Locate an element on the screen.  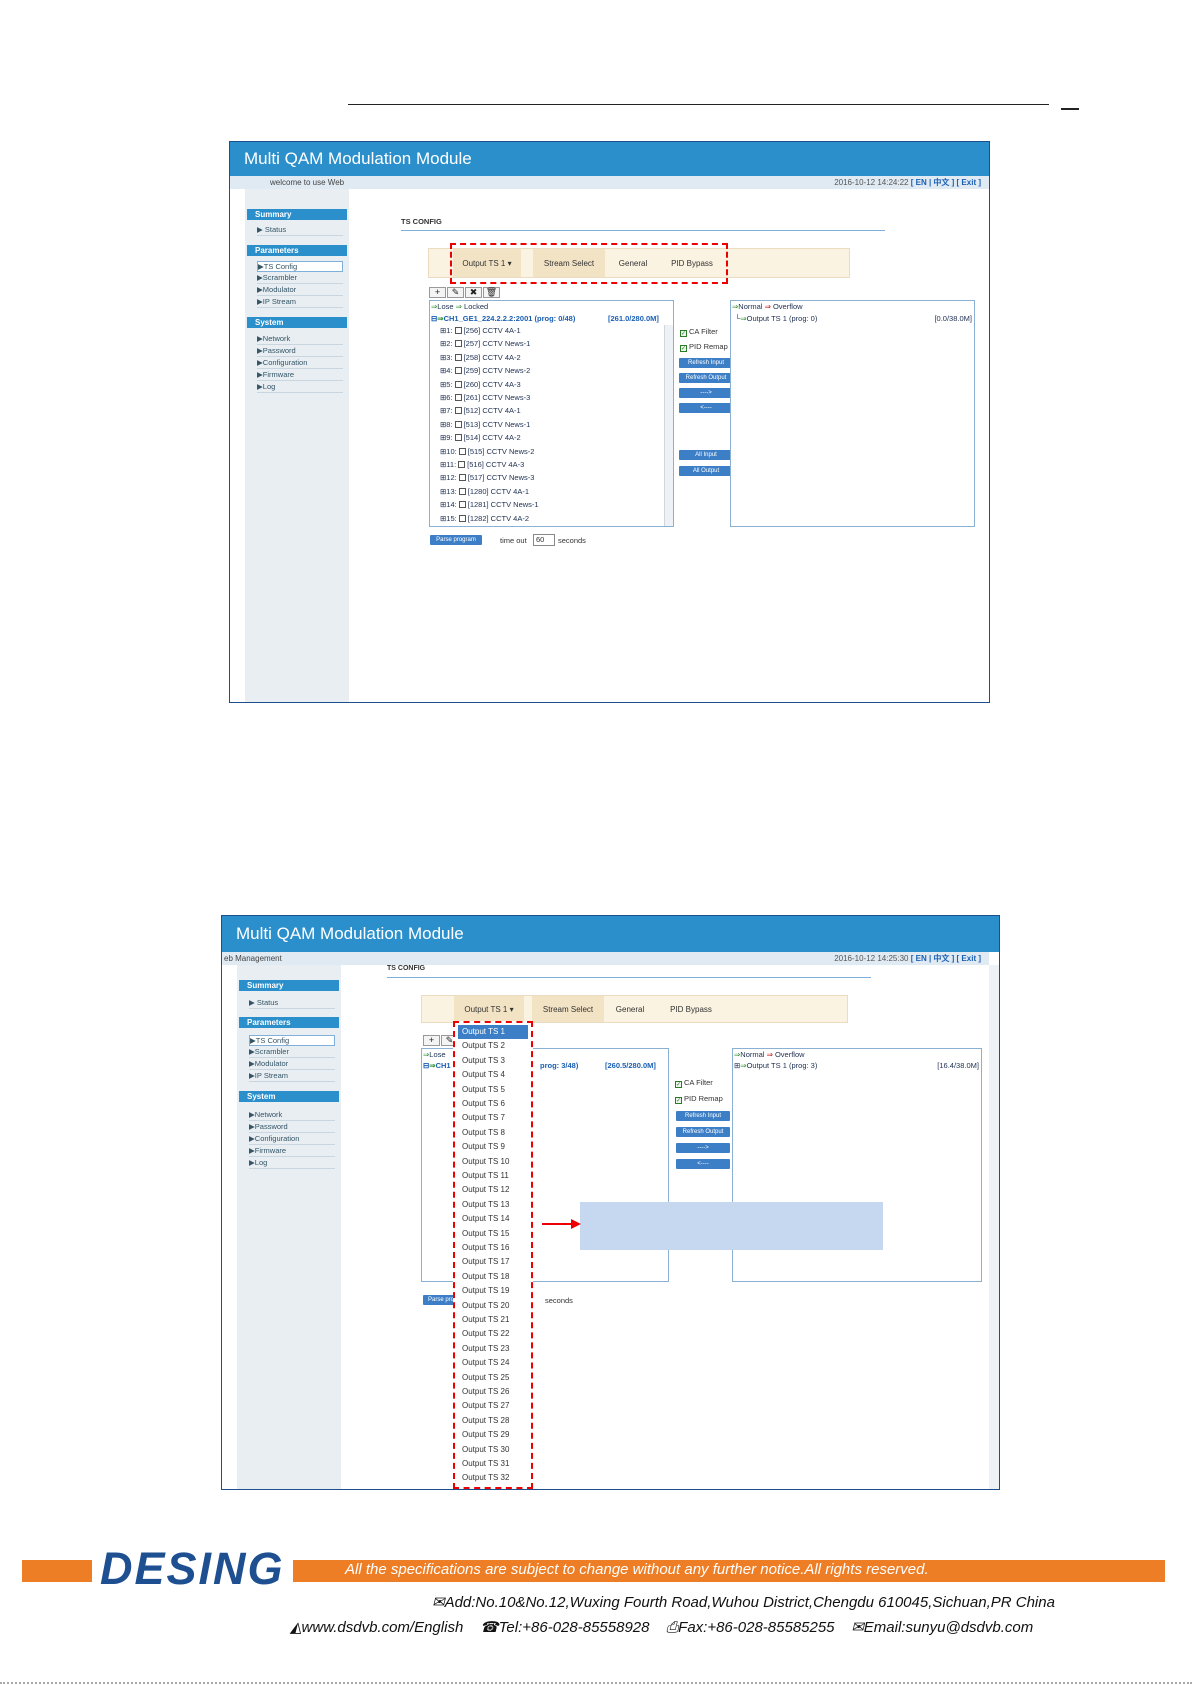
program-item: ⊞4: [259] CCTV News-2 is located at coordinates (485, 370).